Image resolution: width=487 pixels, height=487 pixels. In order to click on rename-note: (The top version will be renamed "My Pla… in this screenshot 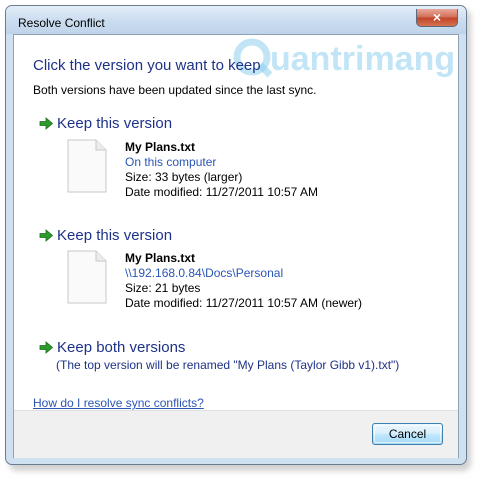, I will do `click(228, 365)`.